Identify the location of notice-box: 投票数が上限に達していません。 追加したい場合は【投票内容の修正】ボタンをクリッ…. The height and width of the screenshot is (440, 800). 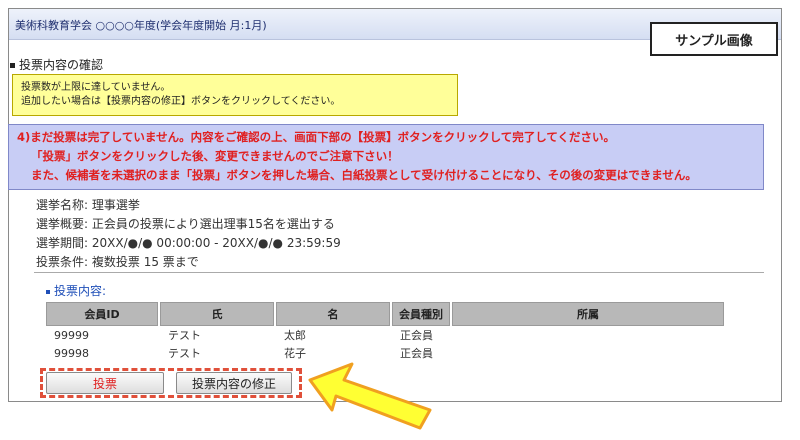
(235, 95).